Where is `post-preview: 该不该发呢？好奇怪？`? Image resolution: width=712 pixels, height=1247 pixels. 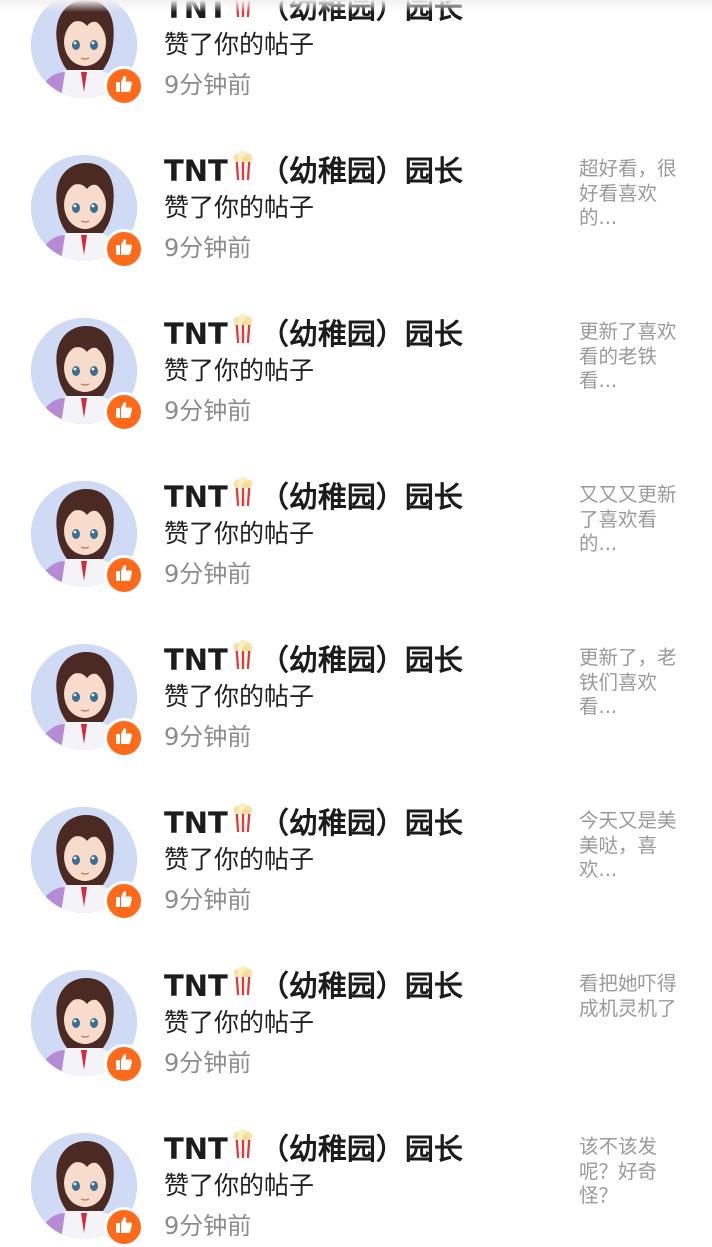 post-preview: 该不该发呢？好奇怪？ is located at coordinates (633, 1172).